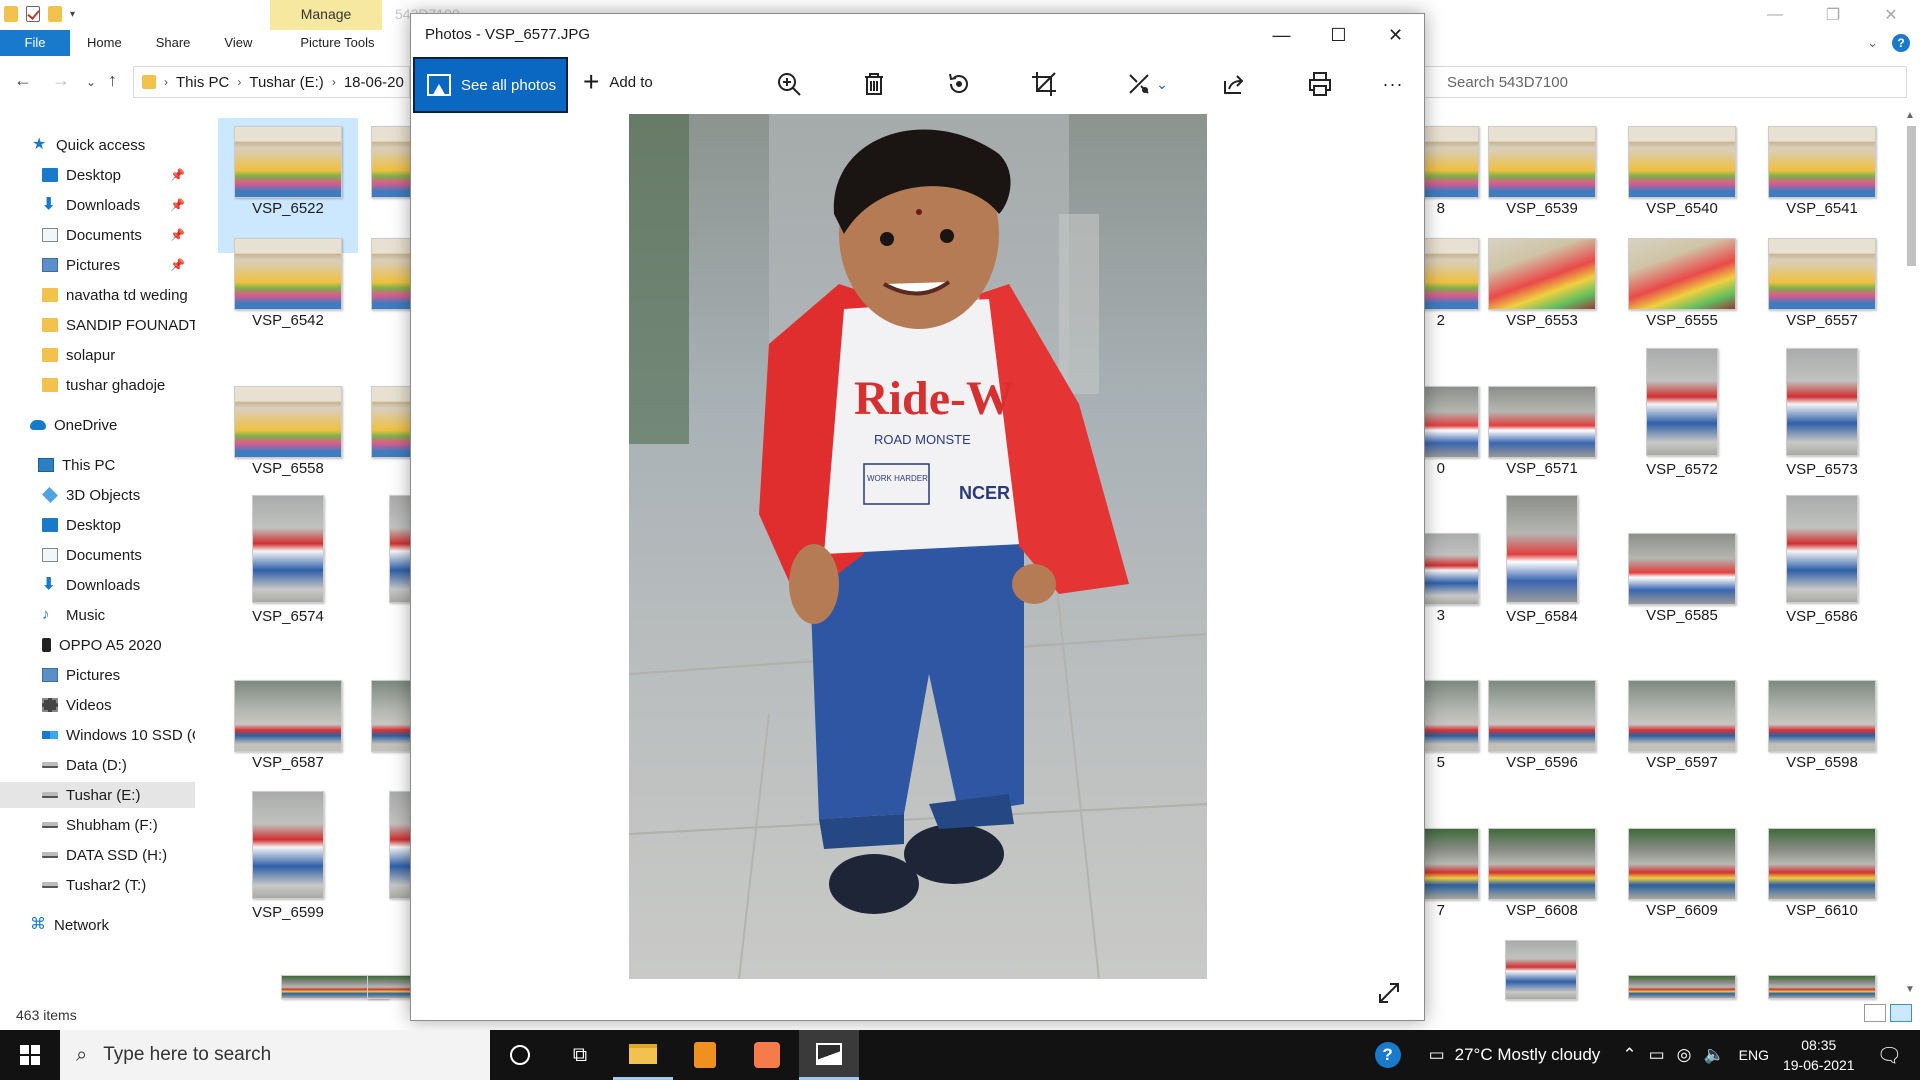 Image resolution: width=1920 pixels, height=1080 pixels. I want to click on file-item: VSP_6599, so click(288, 858).